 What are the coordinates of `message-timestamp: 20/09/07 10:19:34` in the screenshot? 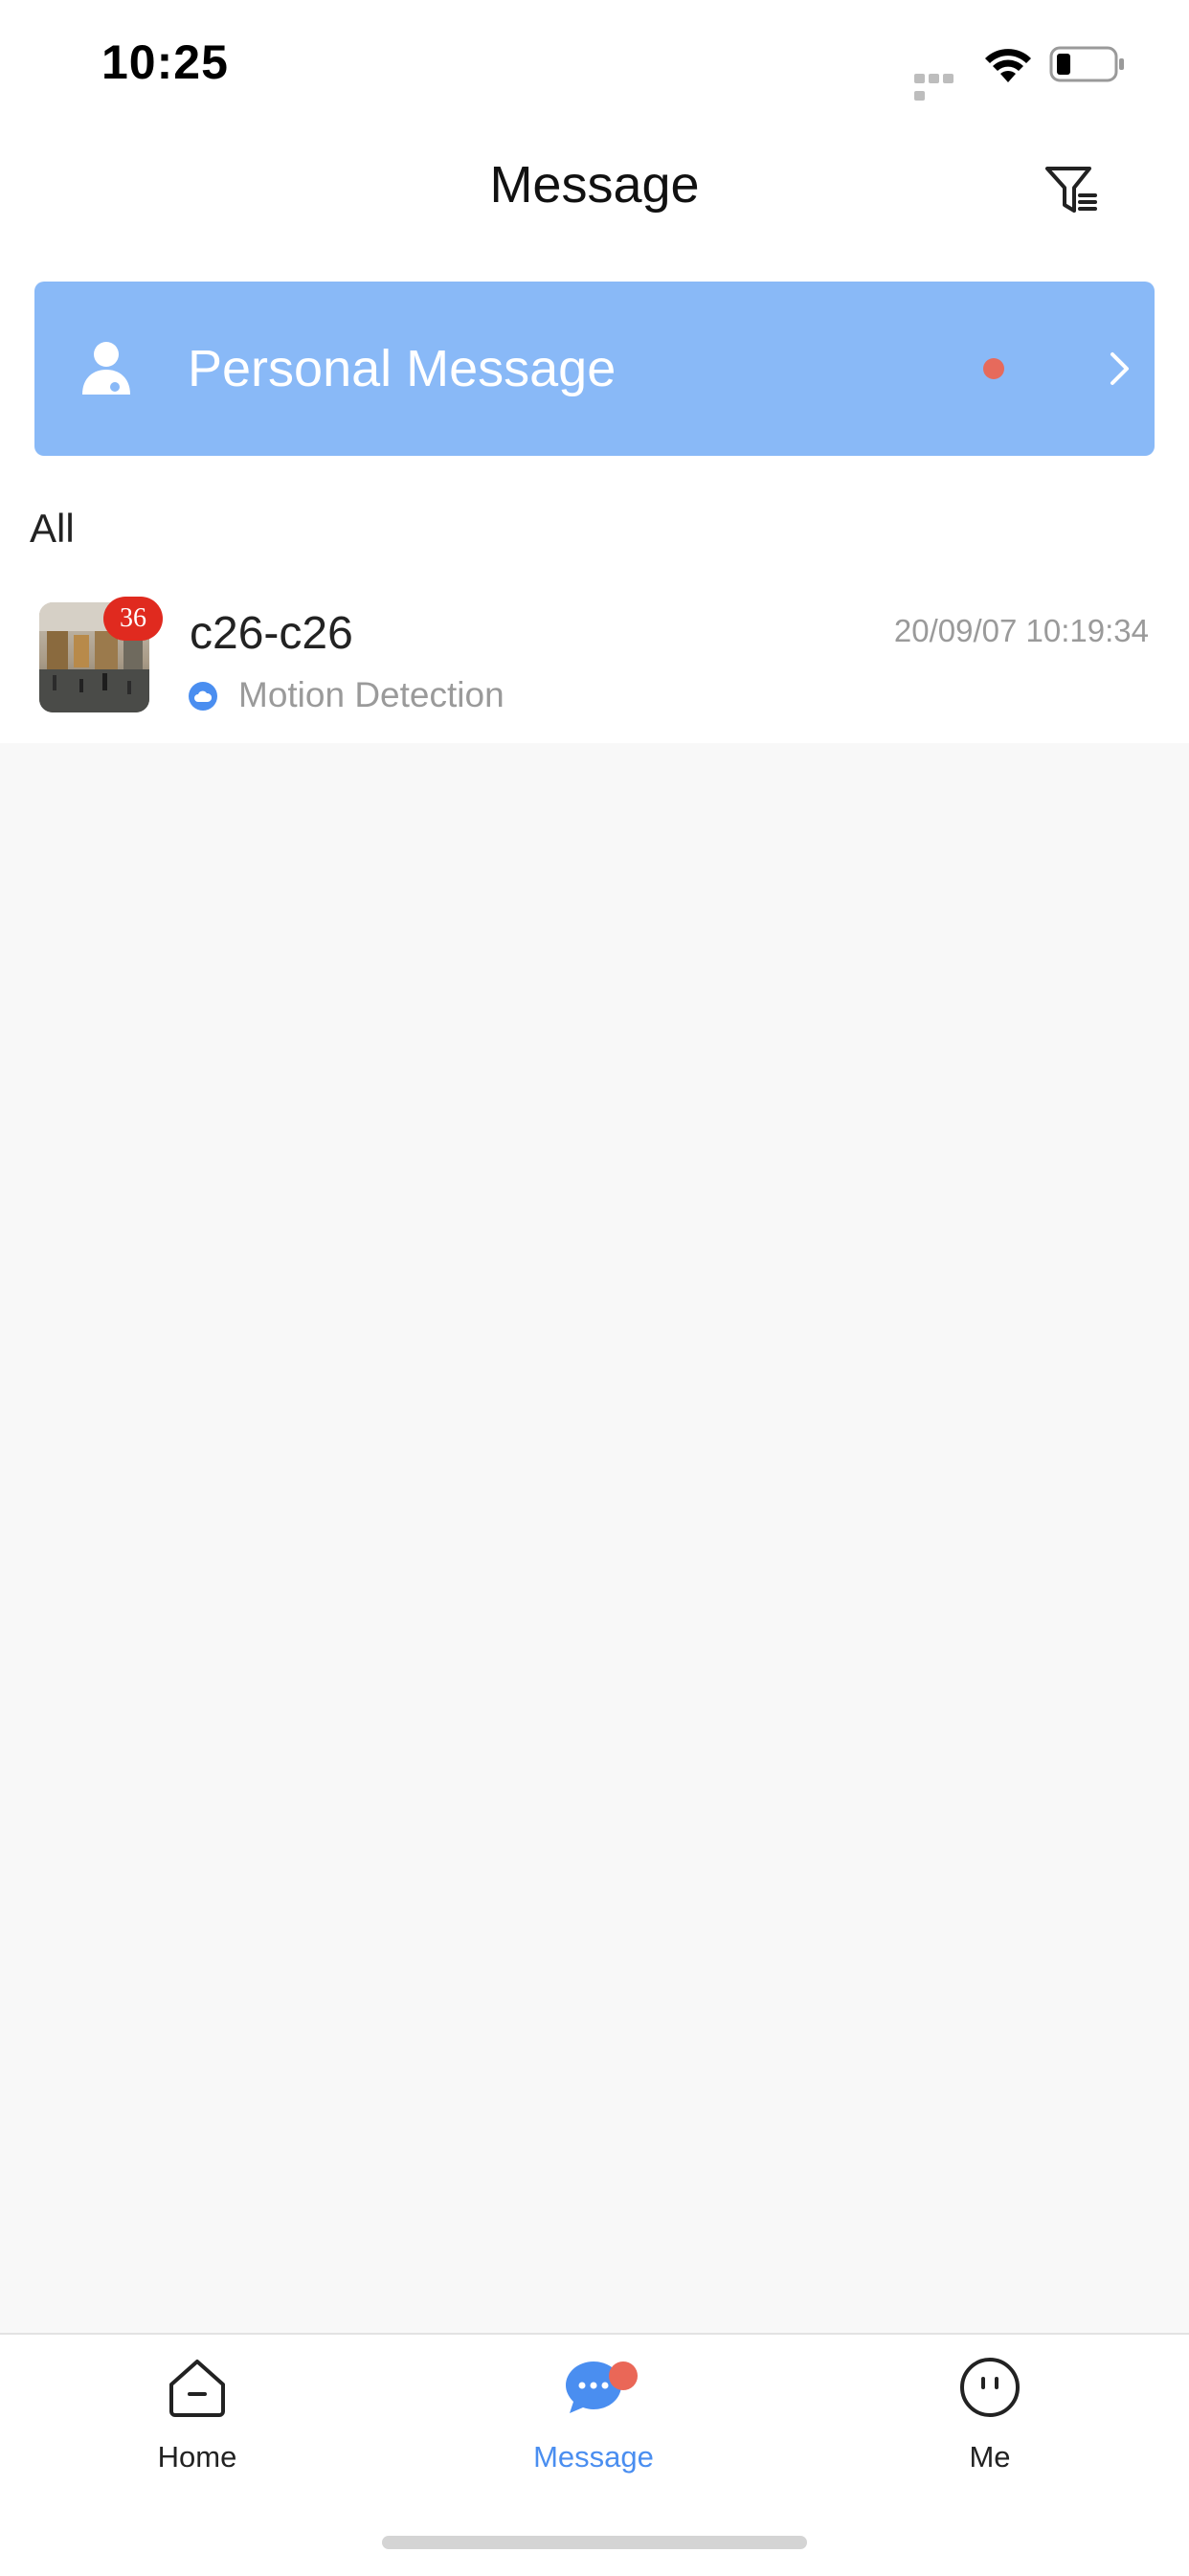 It's located at (1021, 630).